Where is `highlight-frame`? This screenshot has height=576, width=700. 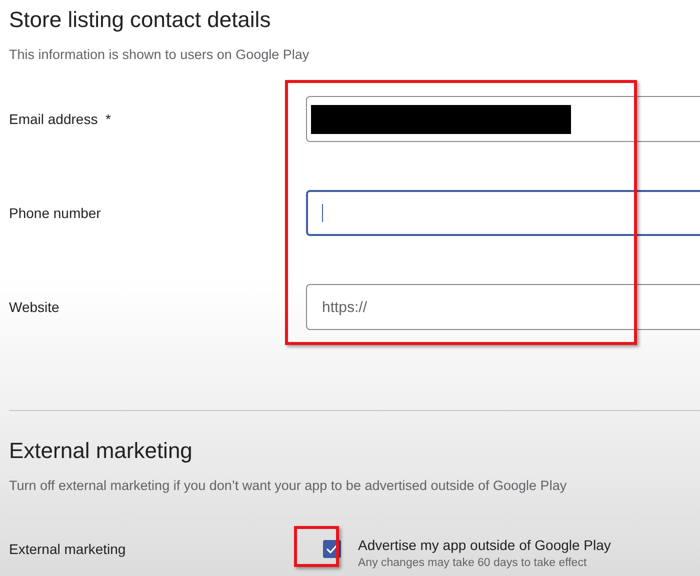
highlight-frame is located at coordinates (316, 546).